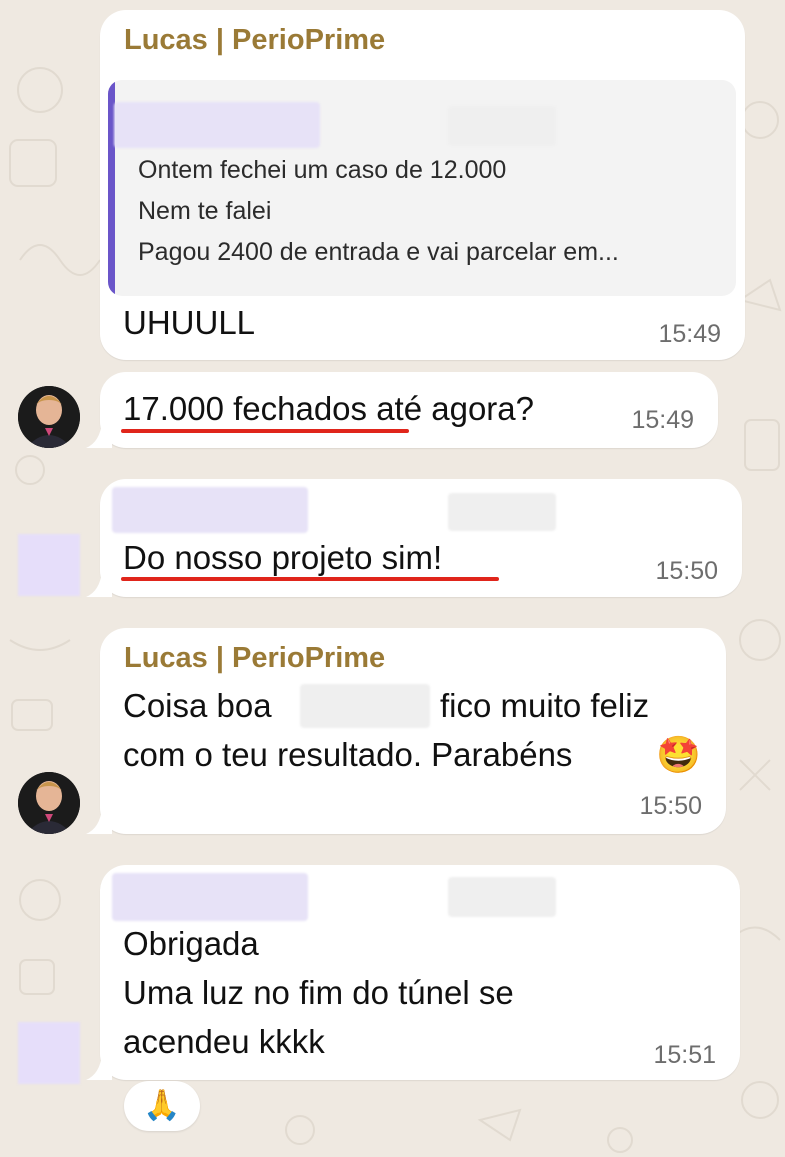 The height and width of the screenshot is (1157, 785). Describe the element at coordinates (545, 705) in the screenshot. I see `message-text-part2: fico muito feliz` at that location.